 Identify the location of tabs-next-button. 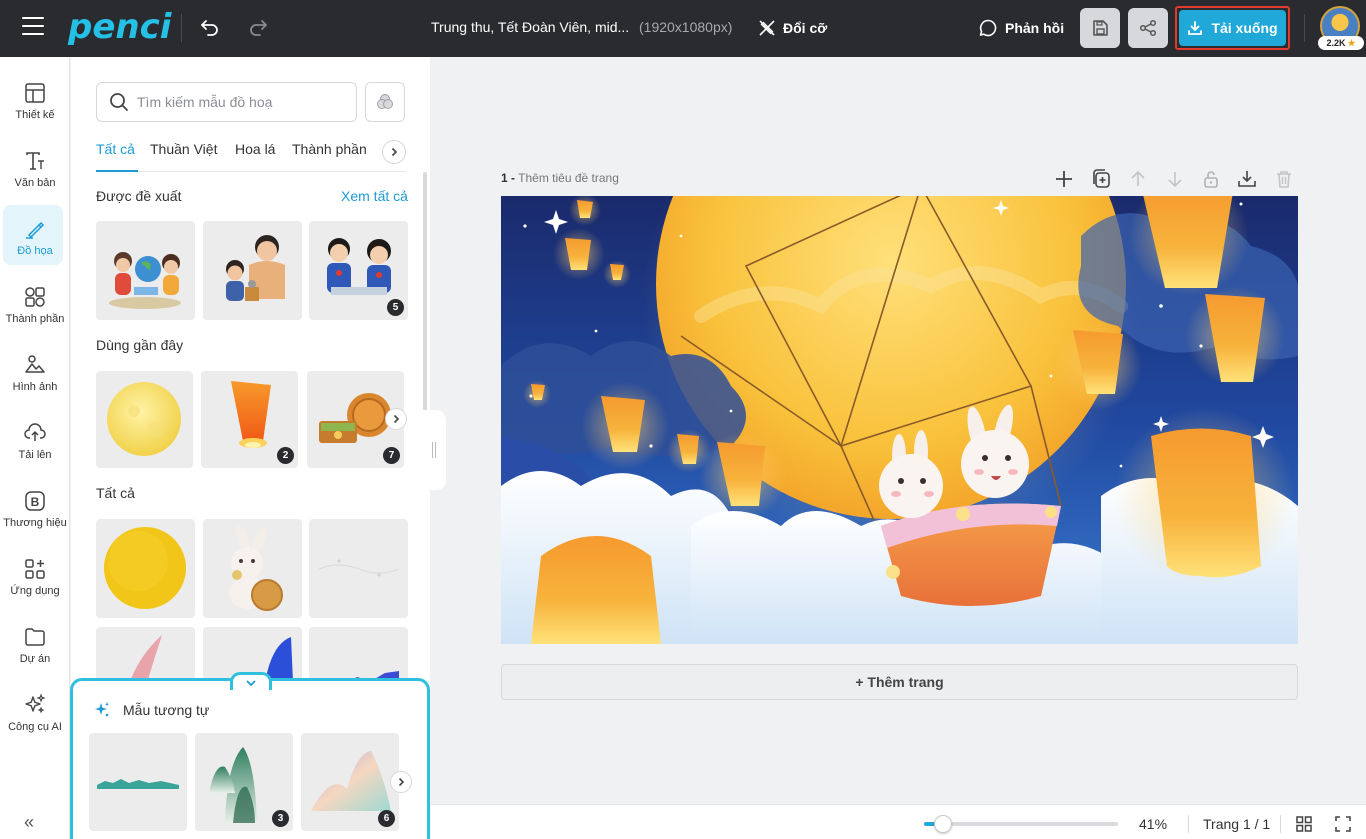
(394, 152).